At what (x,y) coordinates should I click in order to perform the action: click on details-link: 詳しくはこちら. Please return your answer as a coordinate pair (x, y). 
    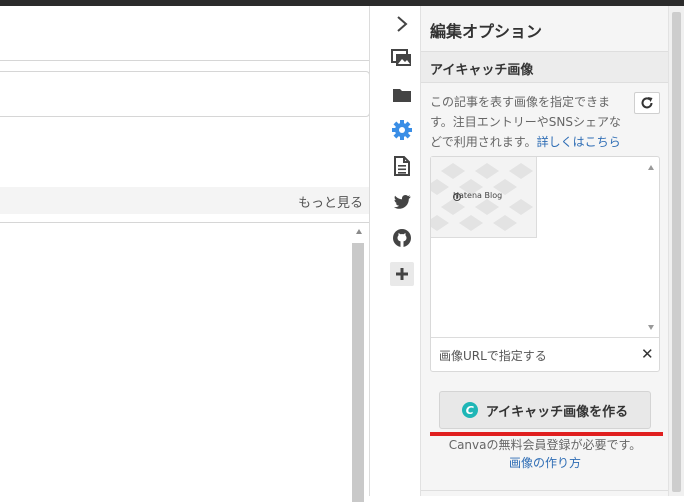
    Looking at the image, I should click on (579, 142).